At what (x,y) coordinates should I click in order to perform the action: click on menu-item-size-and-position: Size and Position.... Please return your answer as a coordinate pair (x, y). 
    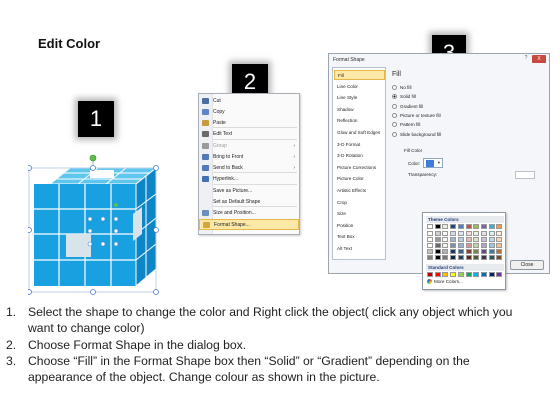
    Looking at the image, I should click on (249, 213).